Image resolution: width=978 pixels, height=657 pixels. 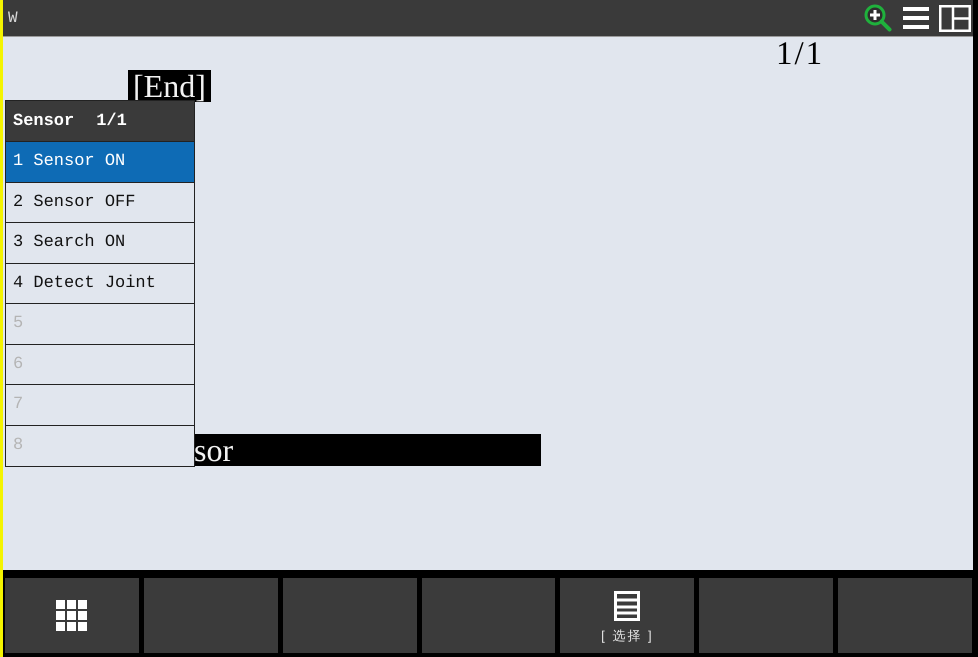 What do you see at coordinates (169, 86) in the screenshot?
I see `end-marker: [End]` at bounding box center [169, 86].